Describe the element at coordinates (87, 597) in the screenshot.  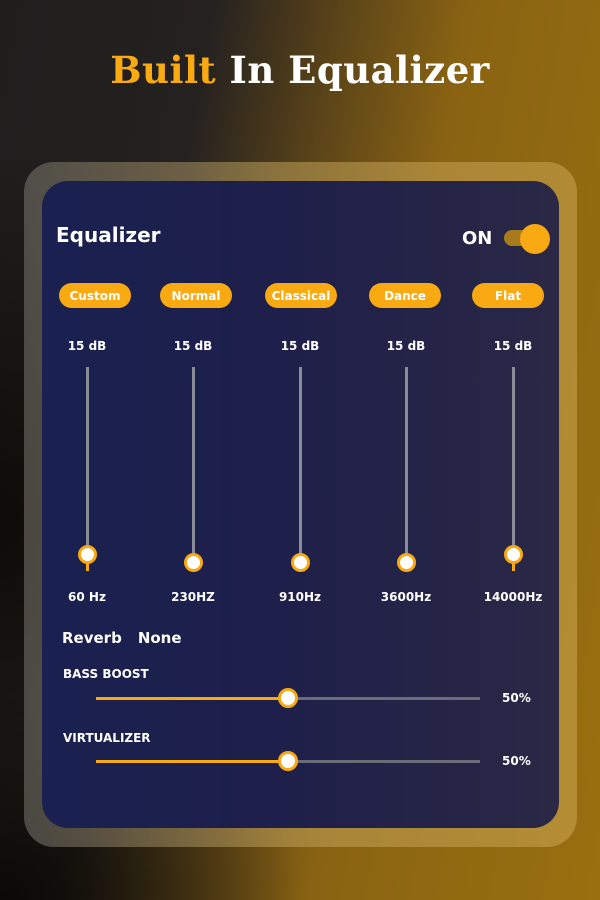
I see `band-frequency-label: 60 Hz` at that location.